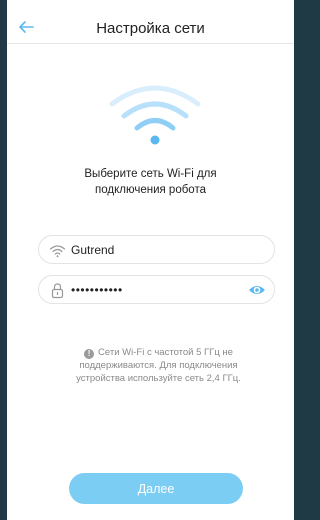 Image resolution: width=320 pixels, height=520 pixels. What do you see at coordinates (165, 352) in the screenshot?
I see `warning-line-1: Сети Wi-Fi с частотой 5 ГГц не` at bounding box center [165, 352].